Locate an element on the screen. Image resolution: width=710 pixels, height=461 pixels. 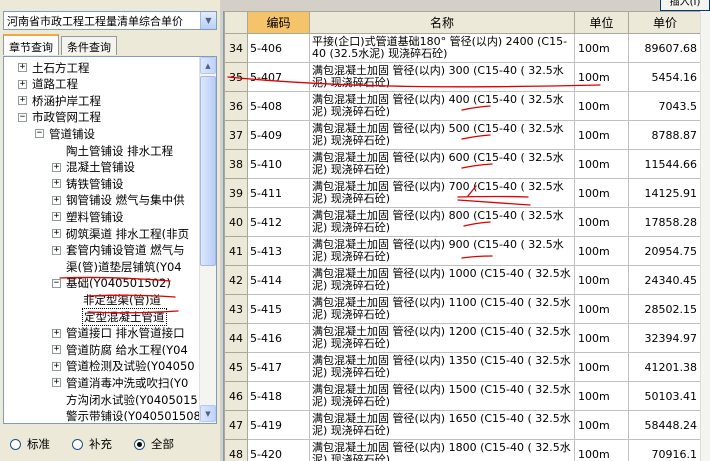
tree-node: + 桥涵护岸工程 is located at coordinates (60, 100).